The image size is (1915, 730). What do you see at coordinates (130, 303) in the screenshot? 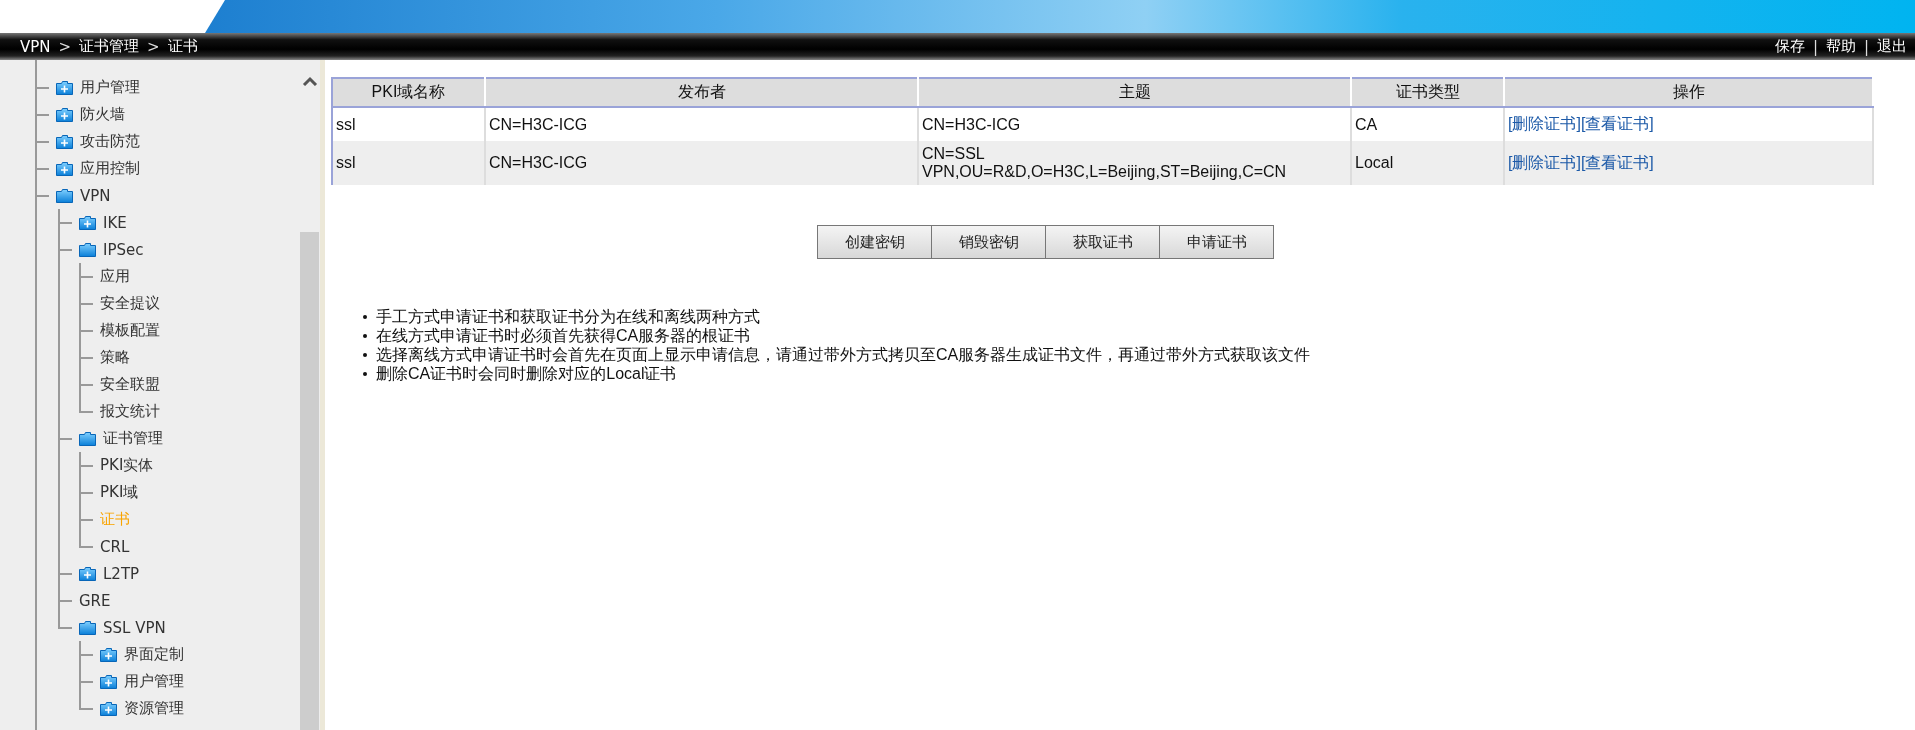
I see `tree-item: 安全提议` at bounding box center [130, 303].